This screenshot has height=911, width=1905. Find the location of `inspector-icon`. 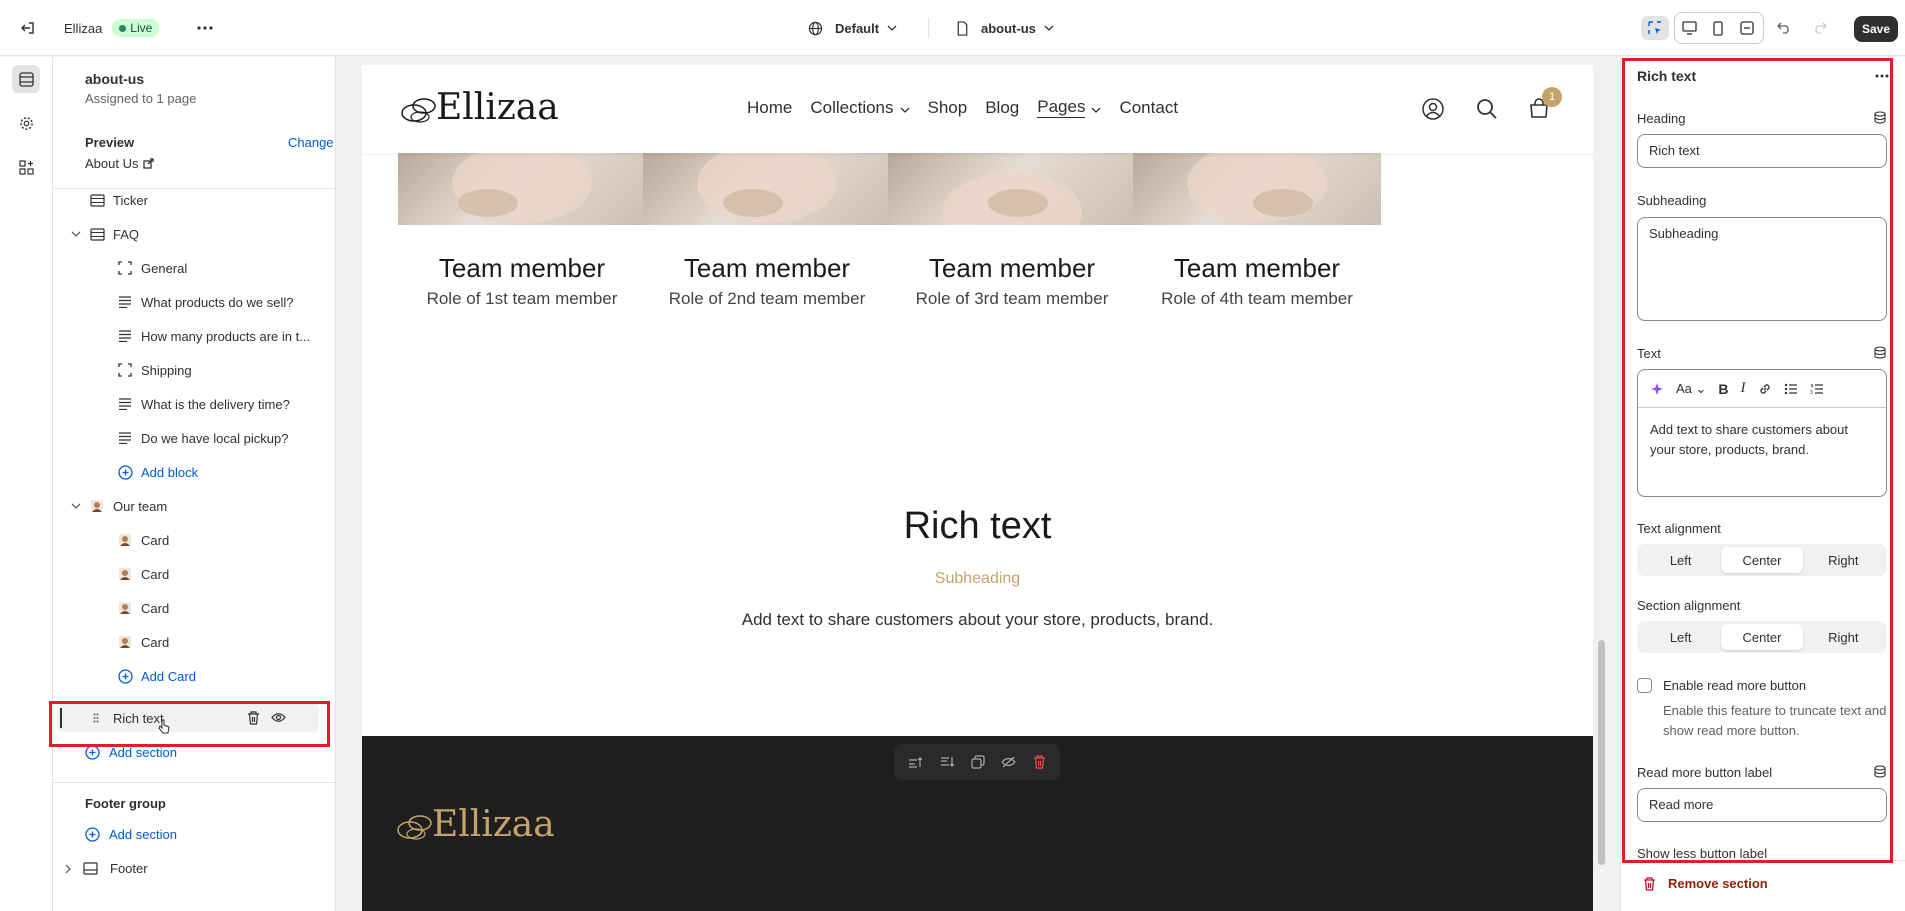

inspector-icon is located at coordinates (1655, 28).